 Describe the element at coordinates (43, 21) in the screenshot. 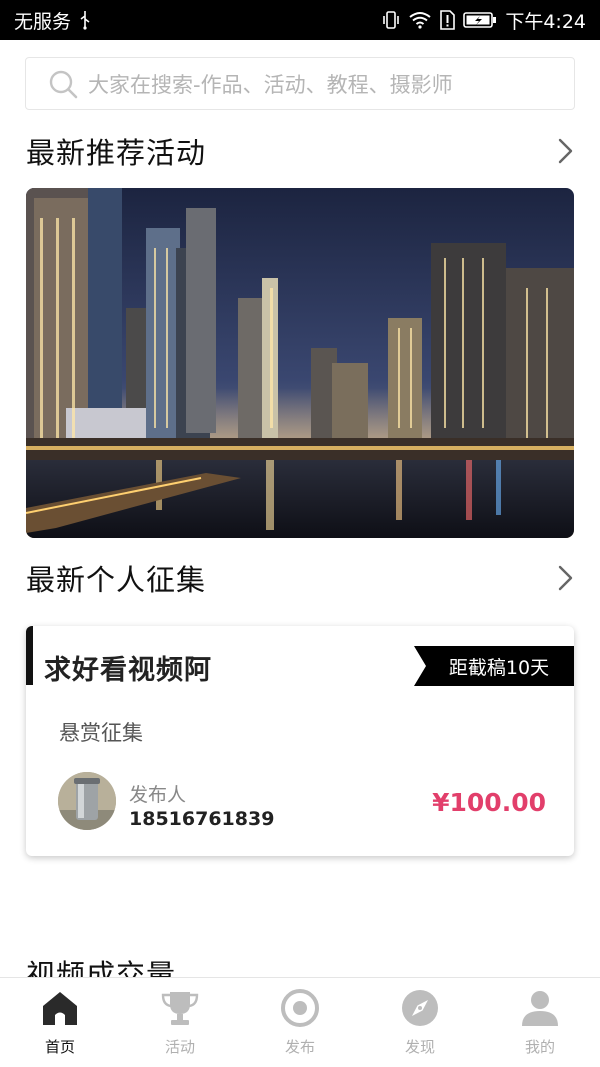

I see `carrier-text: 无服务` at that location.